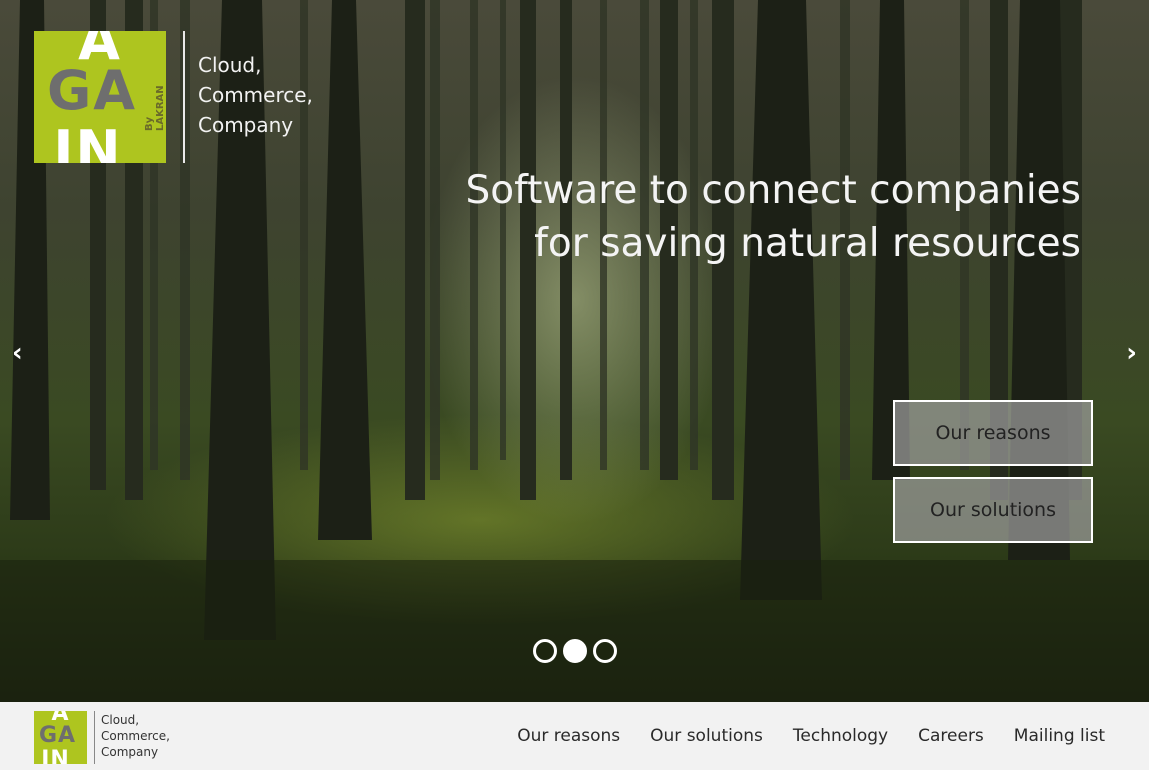 This screenshot has width=1149, height=770. What do you see at coordinates (706, 736) in the screenshot?
I see `nav-item-our-solutions: Our solutions` at bounding box center [706, 736].